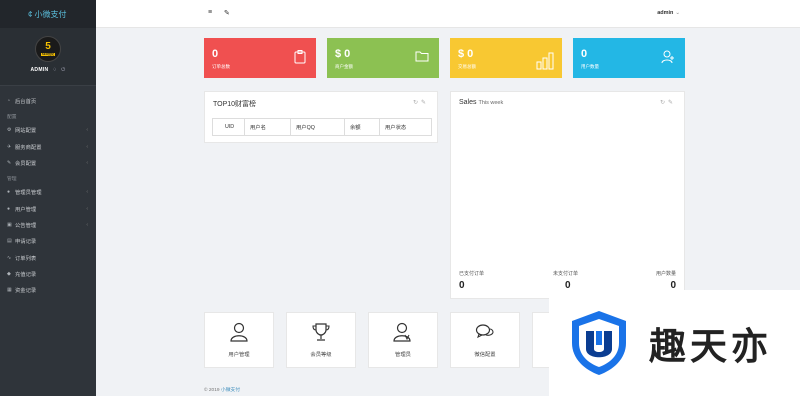  What do you see at coordinates (28, 193) in the screenshot?
I see `sidebar-item-label: 管理员管理` at bounding box center [28, 193].